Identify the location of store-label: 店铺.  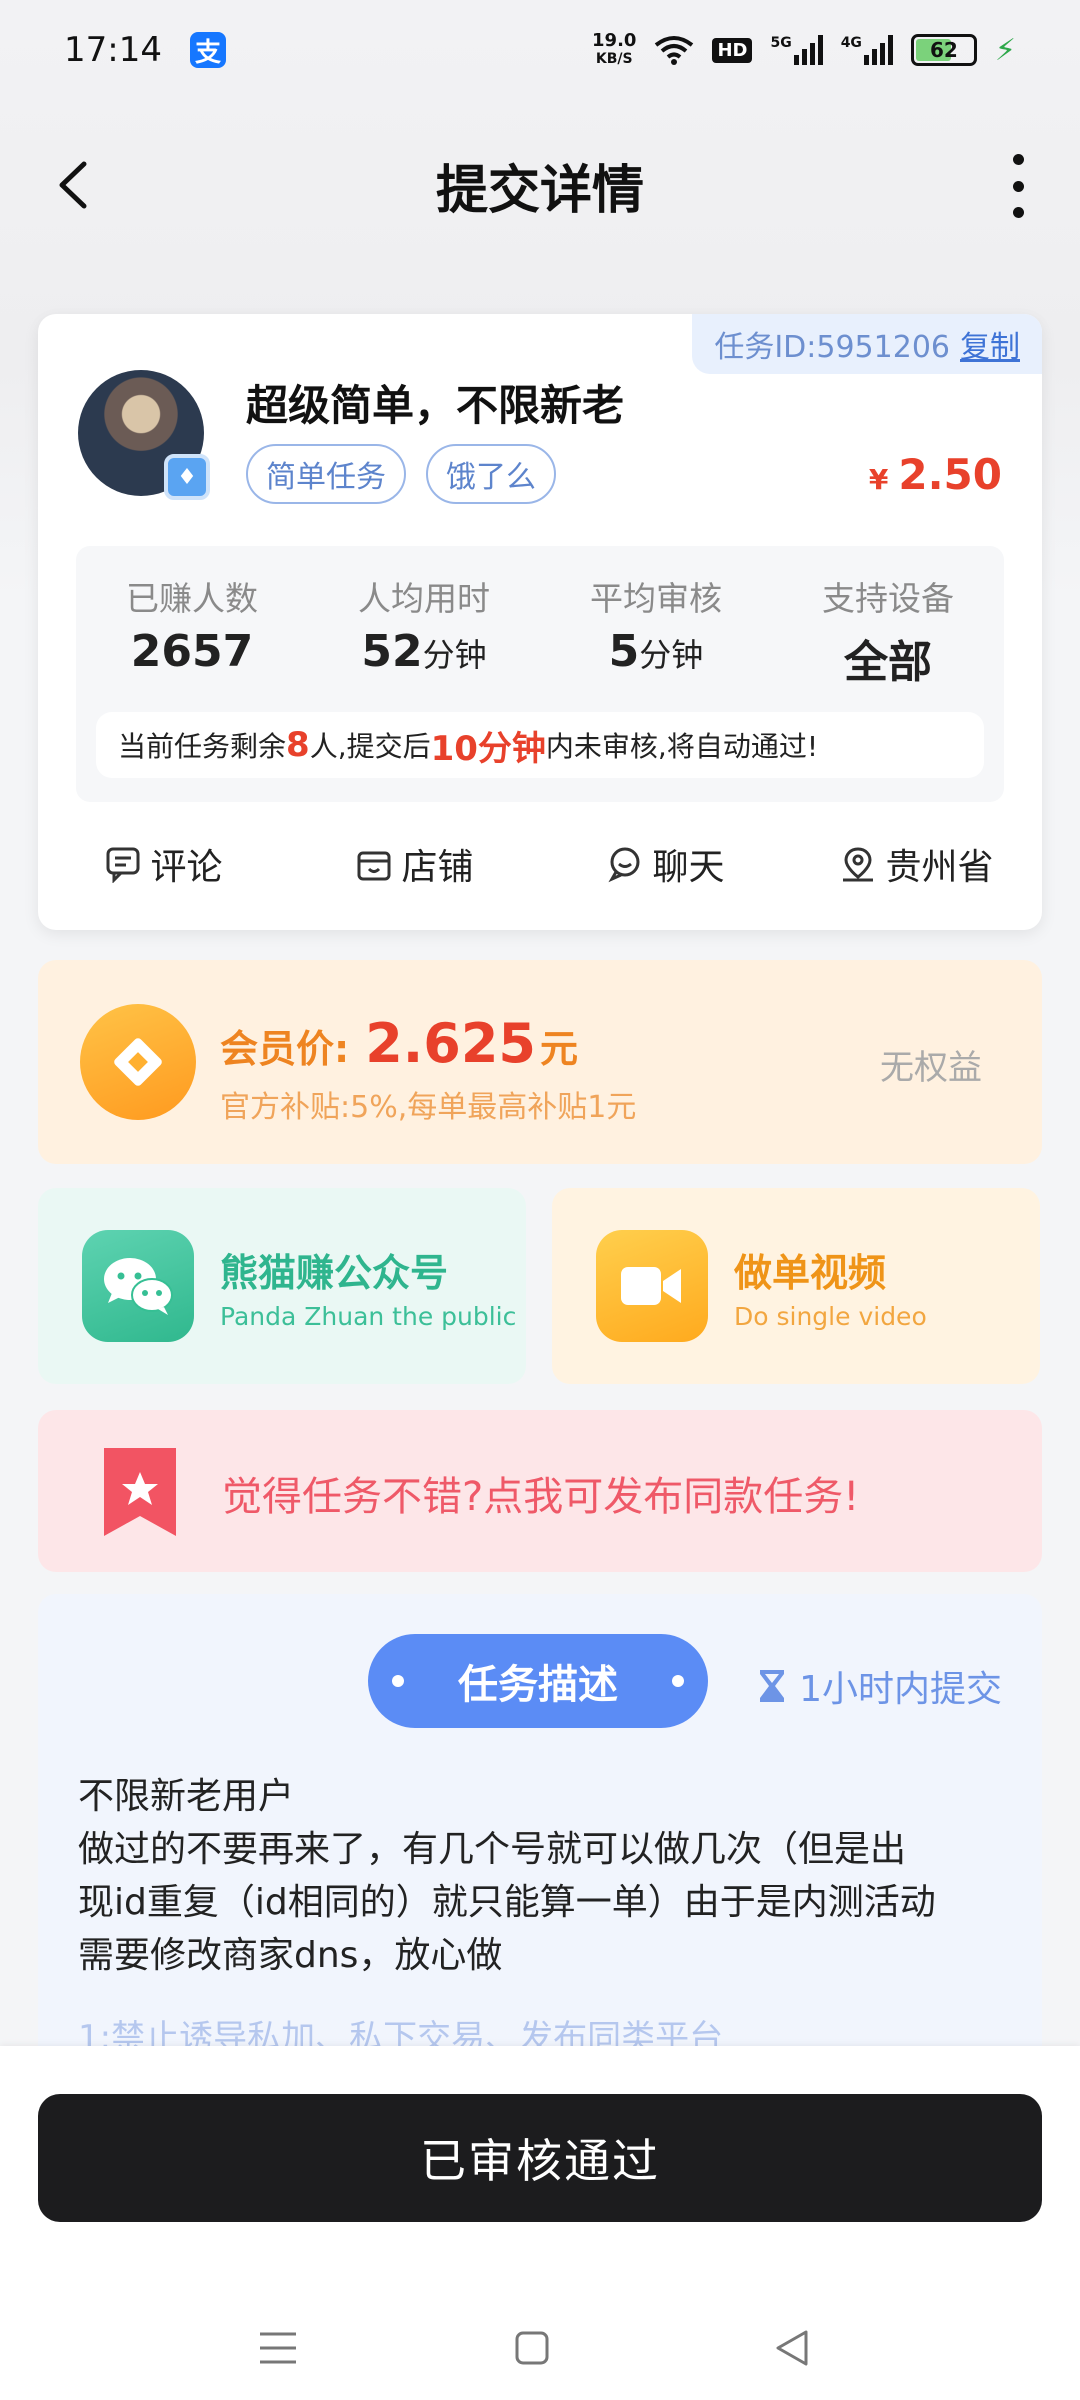
(437, 867).